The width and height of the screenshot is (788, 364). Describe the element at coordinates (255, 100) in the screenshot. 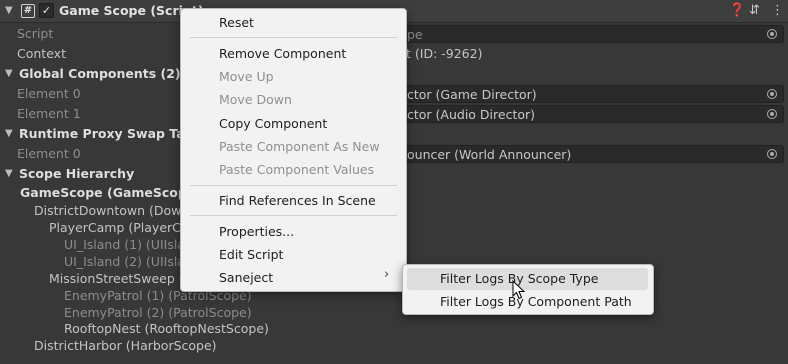

I see `menu-item-move-down: Move Down` at that location.